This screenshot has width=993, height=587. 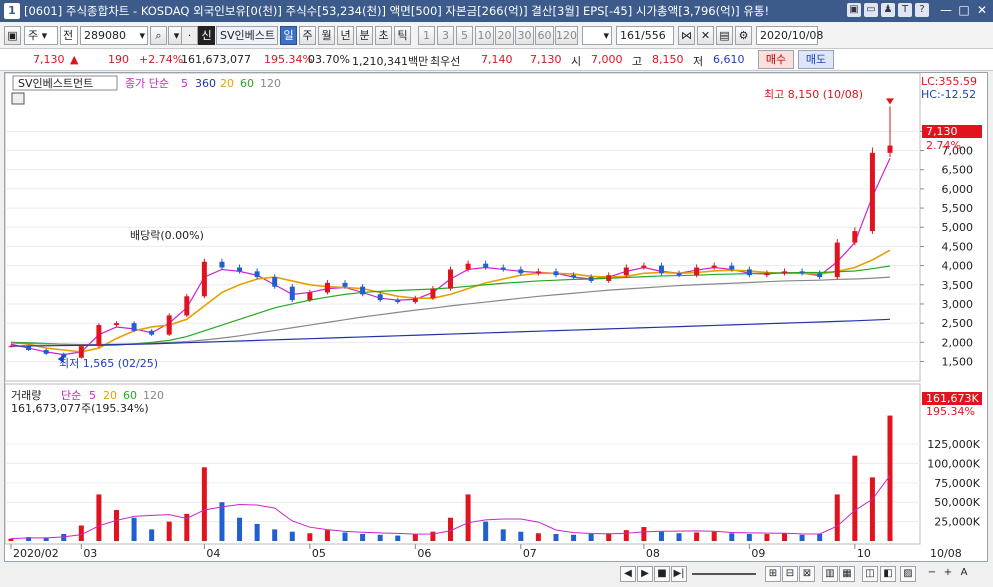 I want to click on window-controls: — □ ✕, so click(x=964, y=10).